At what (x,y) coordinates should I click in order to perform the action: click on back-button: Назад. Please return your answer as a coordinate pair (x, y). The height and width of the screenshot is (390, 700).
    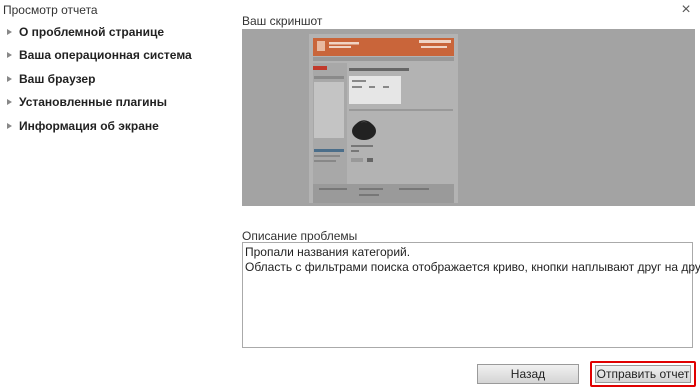
    Looking at the image, I should click on (528, 374).